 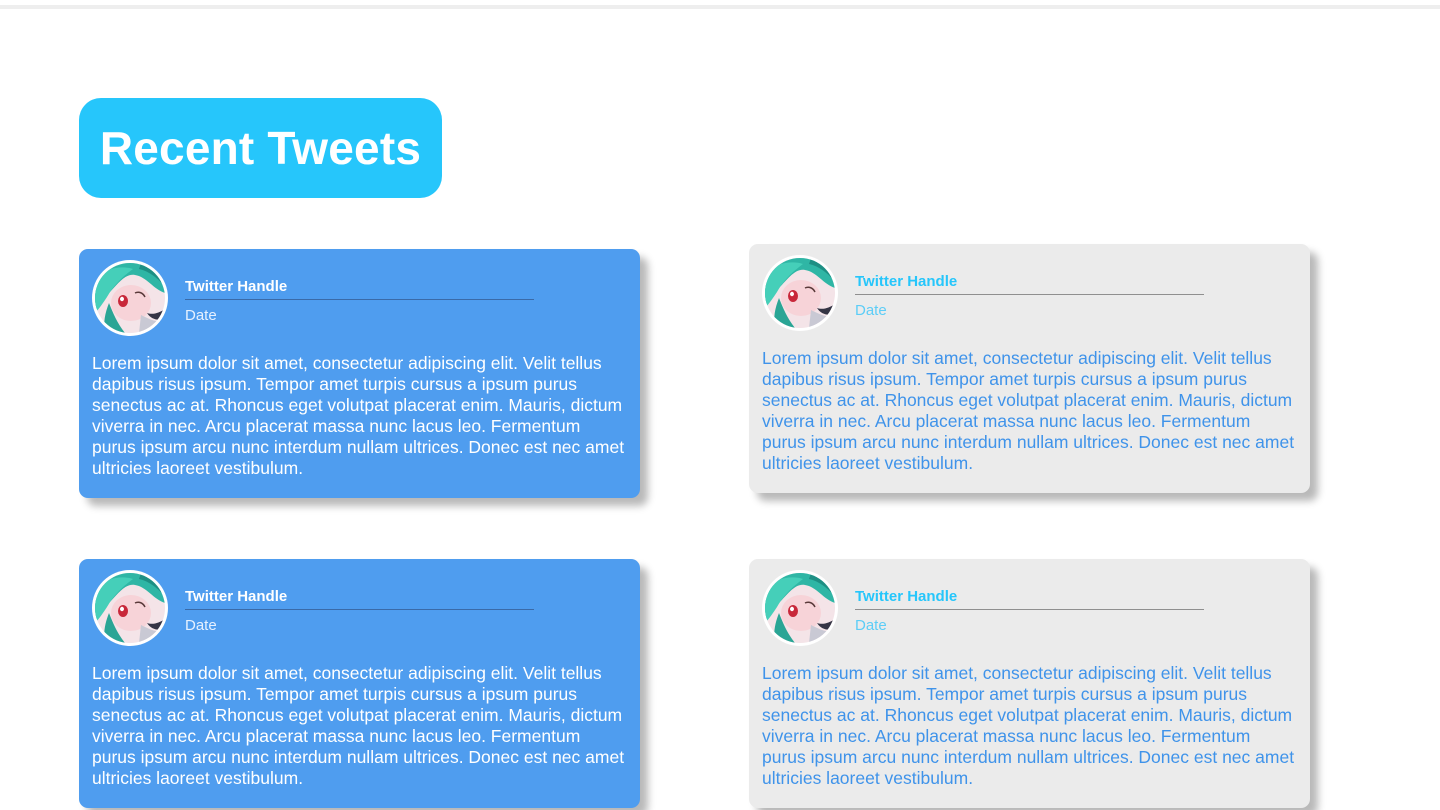 I want to click on page-title: Recent Tweets, so click(x=260, y=148).